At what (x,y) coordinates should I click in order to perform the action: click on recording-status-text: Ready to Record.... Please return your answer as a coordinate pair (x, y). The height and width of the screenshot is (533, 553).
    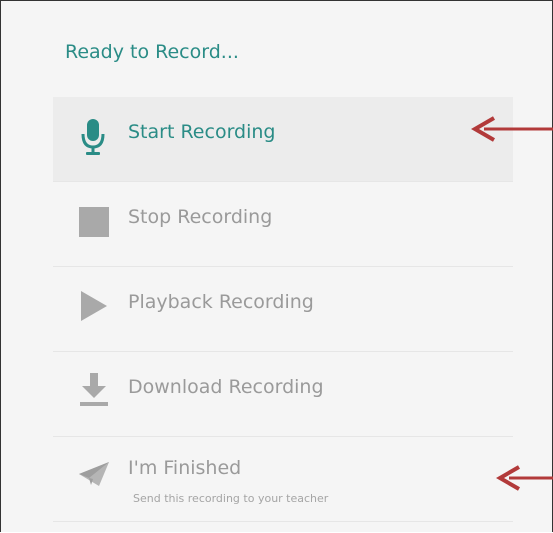
    Looking at the image, I should click on (152, 52).